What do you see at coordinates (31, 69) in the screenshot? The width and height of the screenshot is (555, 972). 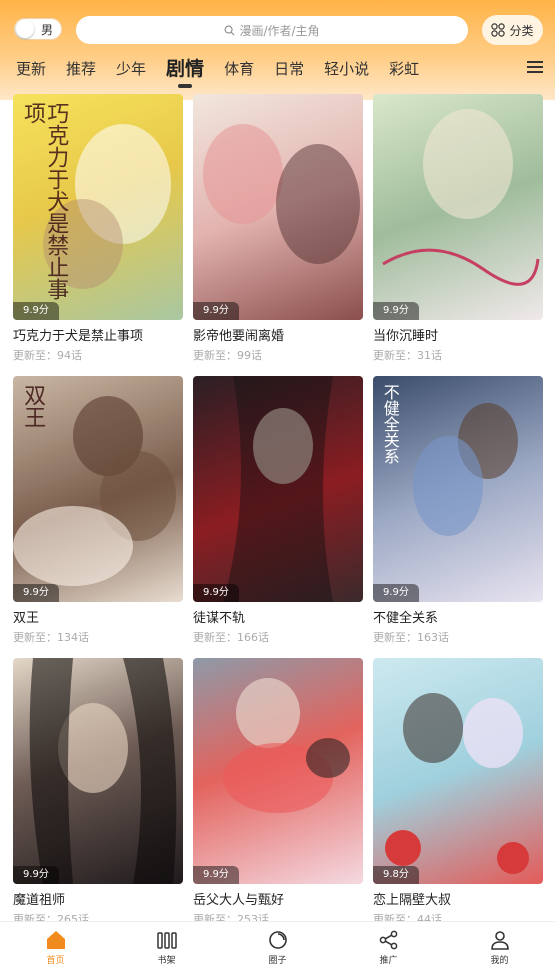 I see `tab-update: 更新` at bounding box center [31, 69].